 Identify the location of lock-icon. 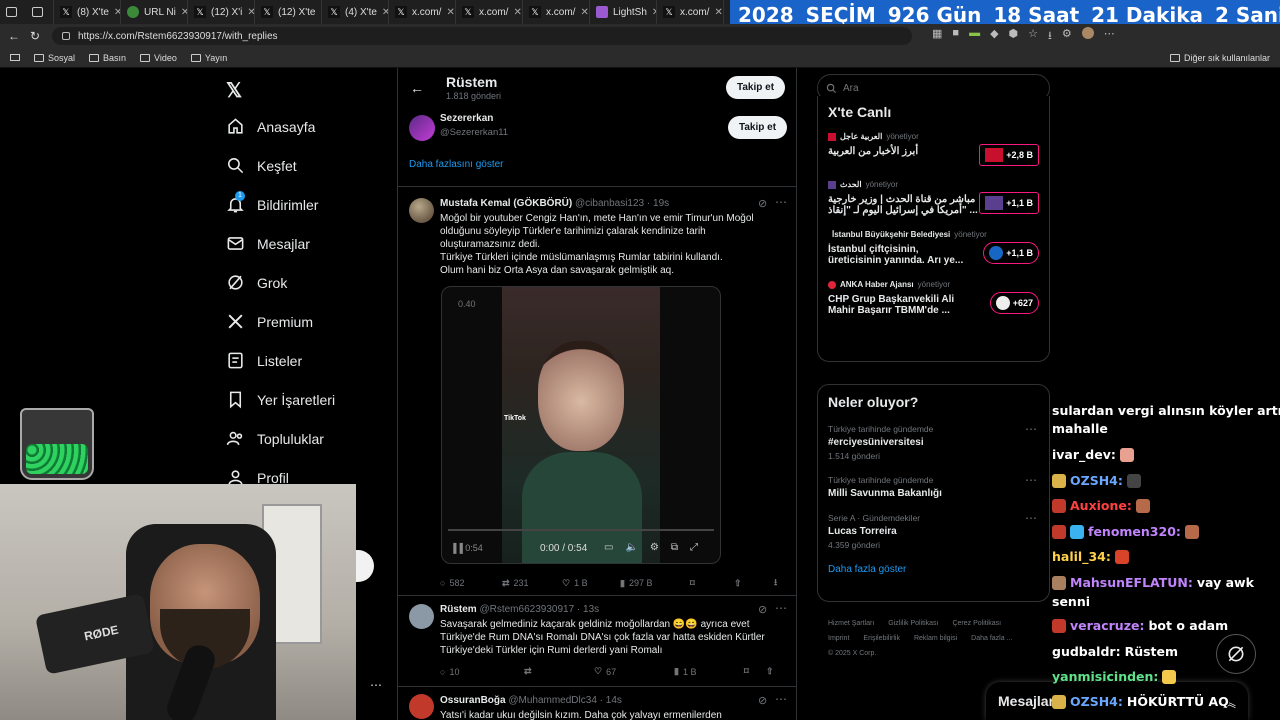
(66, 36).